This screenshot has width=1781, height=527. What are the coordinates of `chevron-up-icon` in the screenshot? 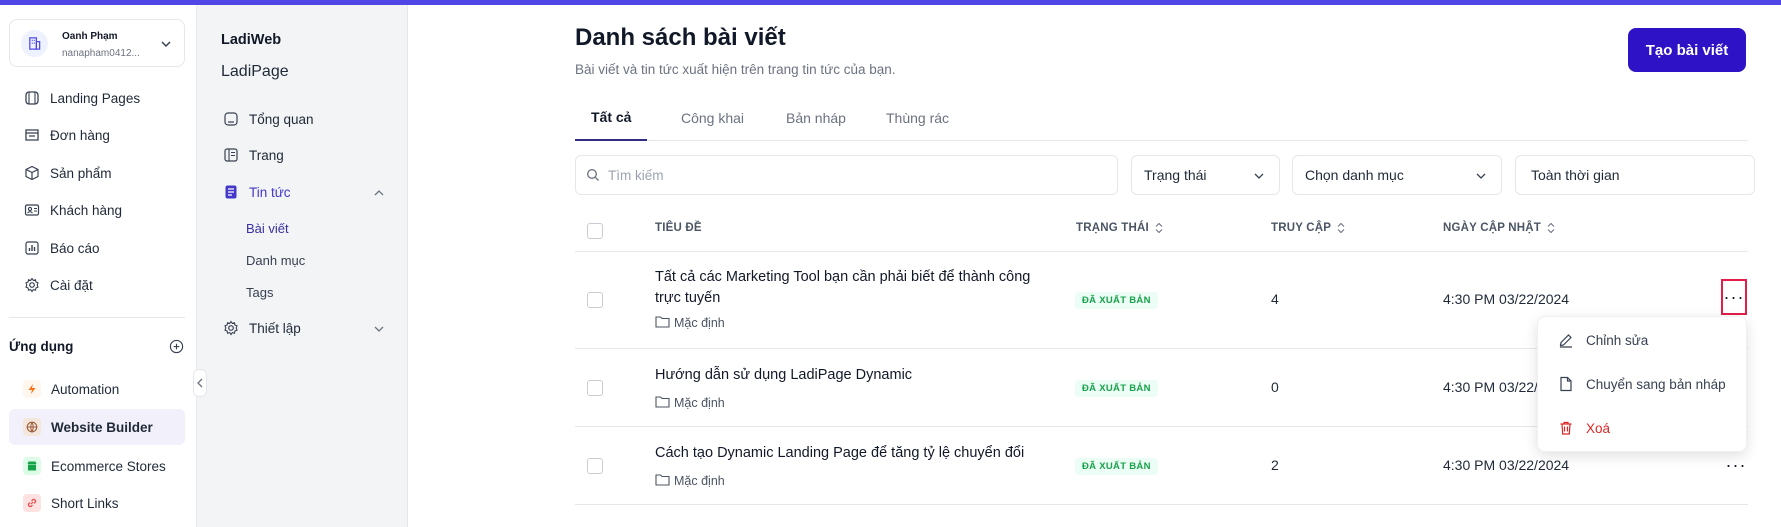 It's located at (379, 195).